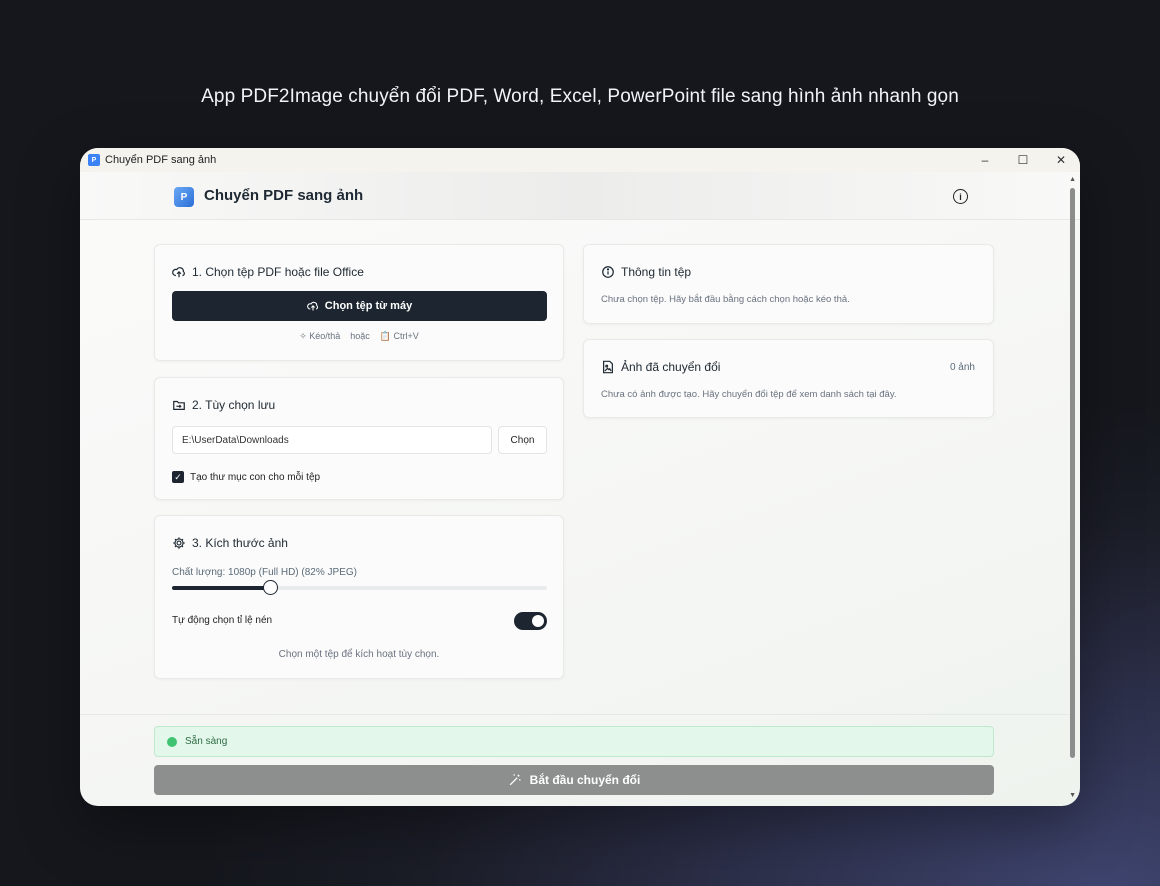 Image resolution: width=1160 pixels, height=886 pixels. I want to click on window-title: Chuyển PDF sang ảnh, so click(161, 160).